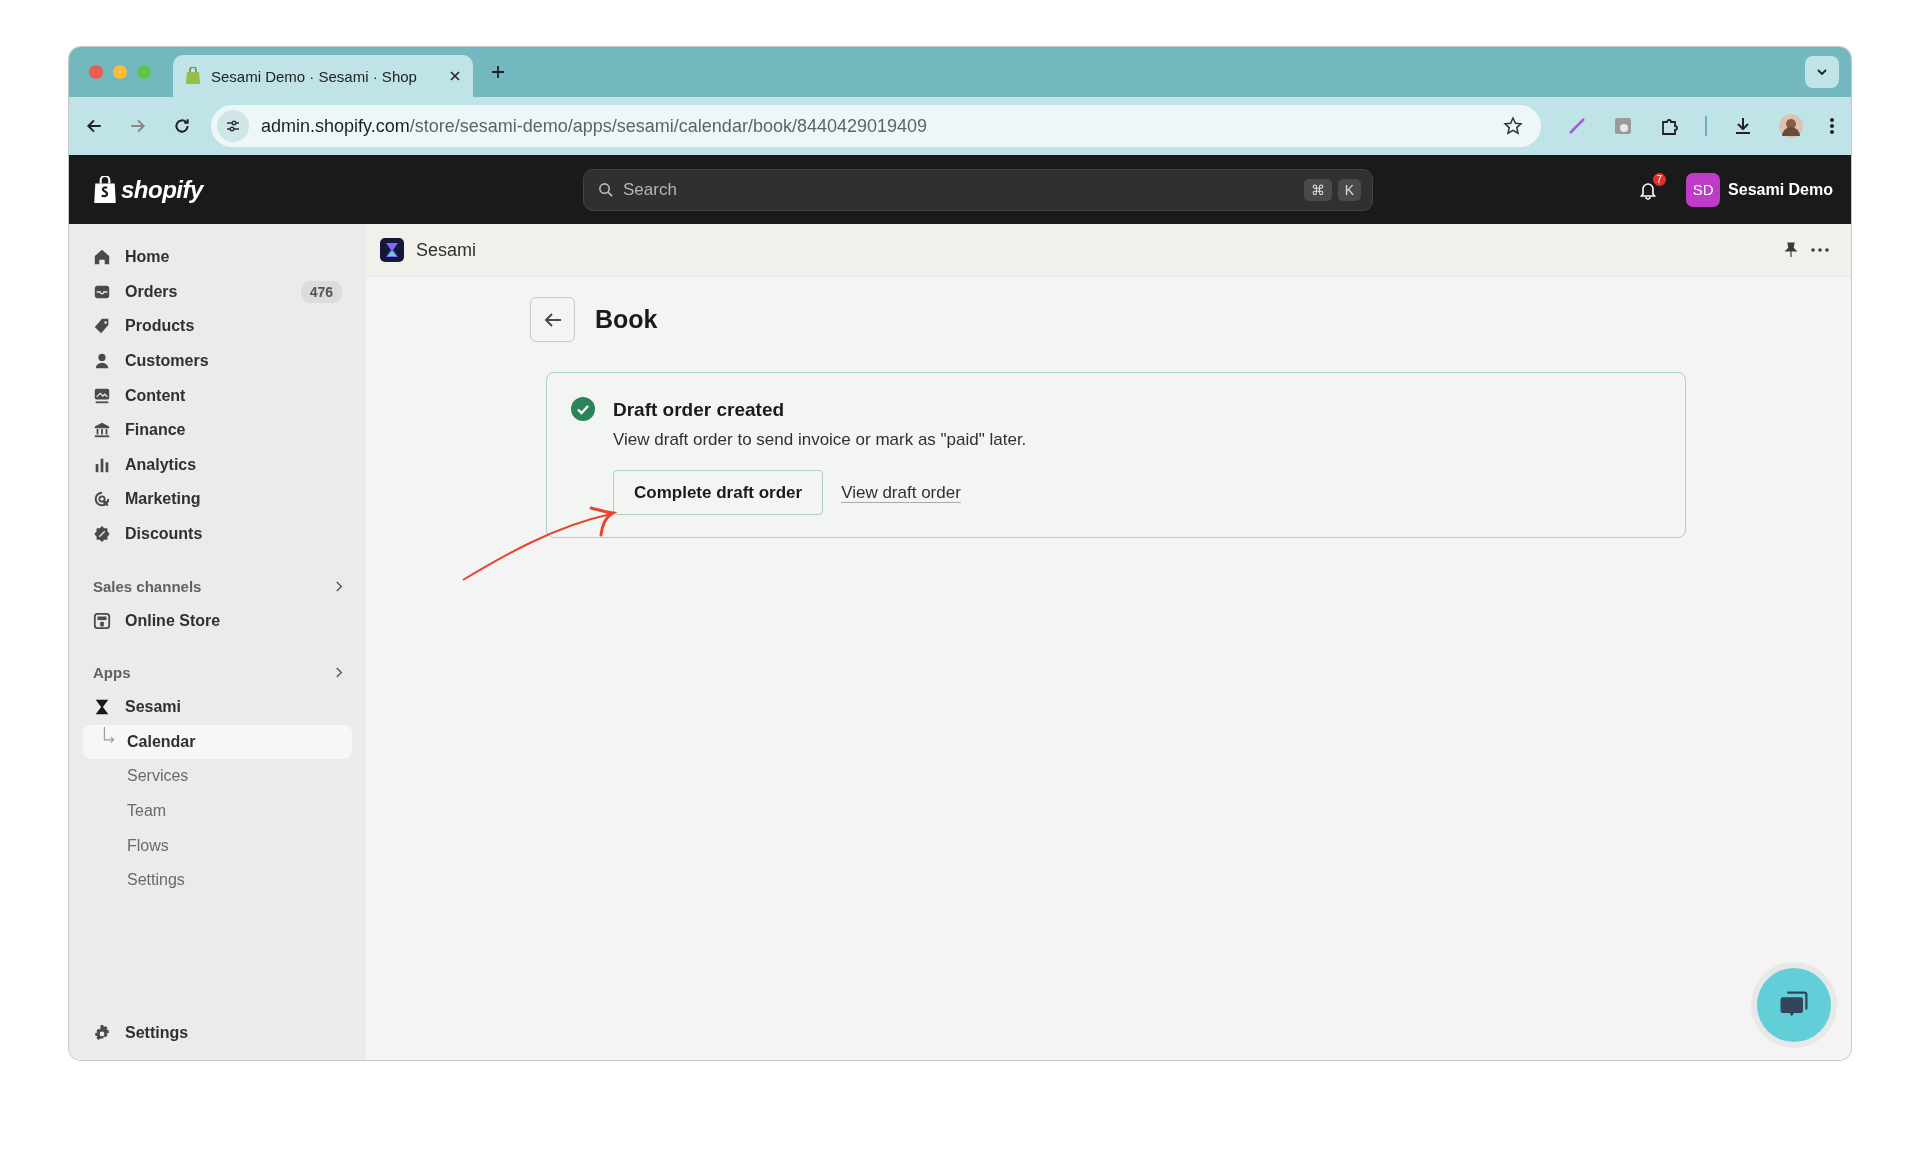 The width and height of the screenshot is (1920, 1152). I want to click on address-bar: admin.shopify.com/store/sesami-demo/apps/sesami/calendar/book/8440429019409, so click(876, 126).